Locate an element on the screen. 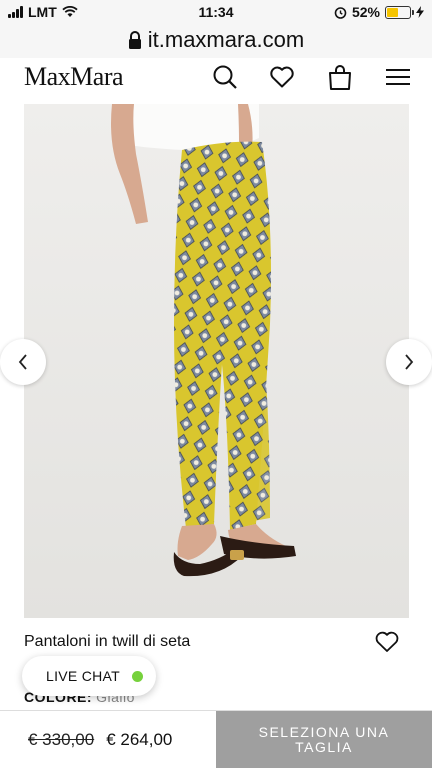 The image size is (432, 768). status-bar: LMT 11:34 52% is located at coordinates (216, 12).